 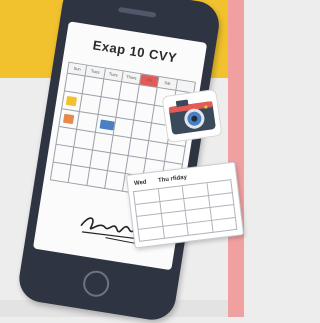 I want to click on table-card-grid, so click(x=185, y=210).